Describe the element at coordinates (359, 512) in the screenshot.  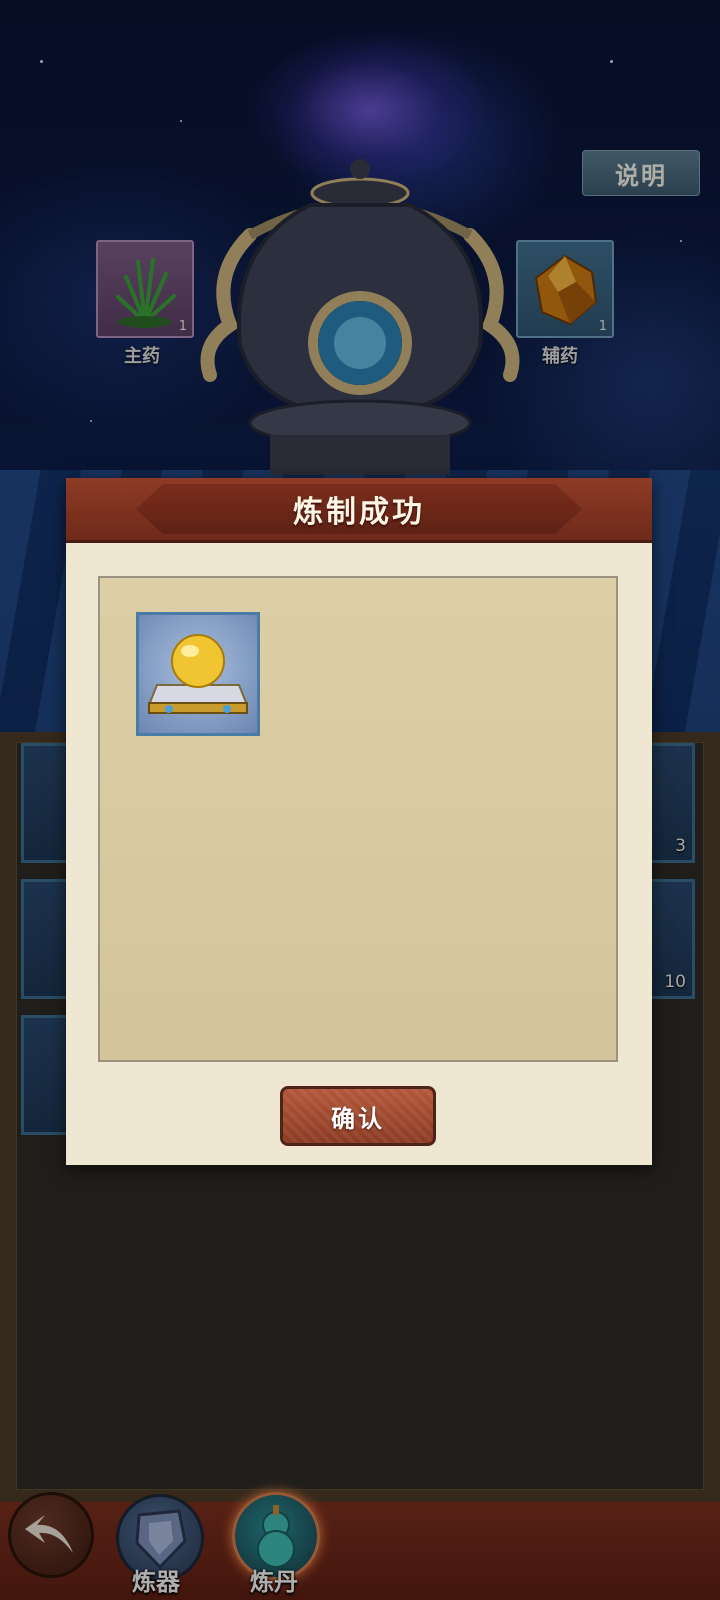
I see `dialog-title: 炼制成功` at that location.